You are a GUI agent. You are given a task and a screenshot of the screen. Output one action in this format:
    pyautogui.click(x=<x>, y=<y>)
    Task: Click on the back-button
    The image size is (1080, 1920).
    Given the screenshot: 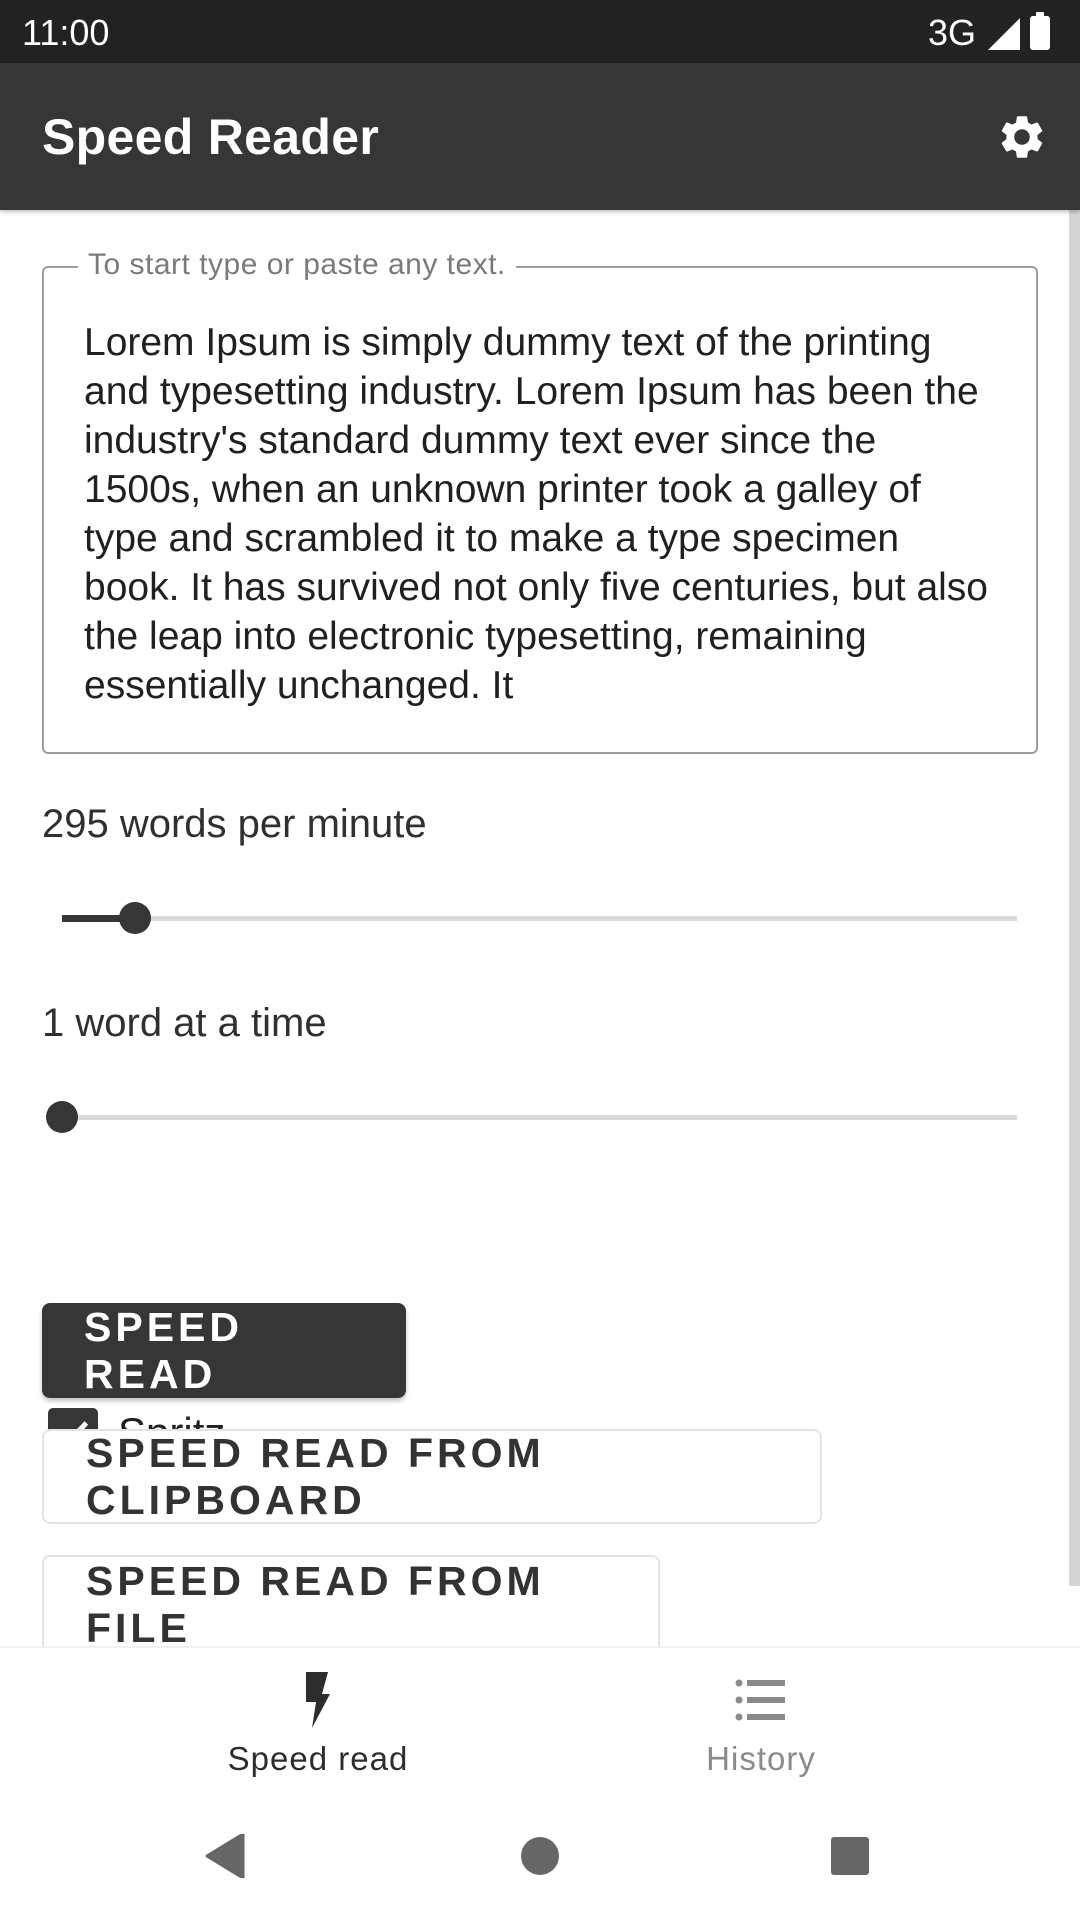 What is the action you would take?
    pyautogui.click(x=225, y=1856)
    